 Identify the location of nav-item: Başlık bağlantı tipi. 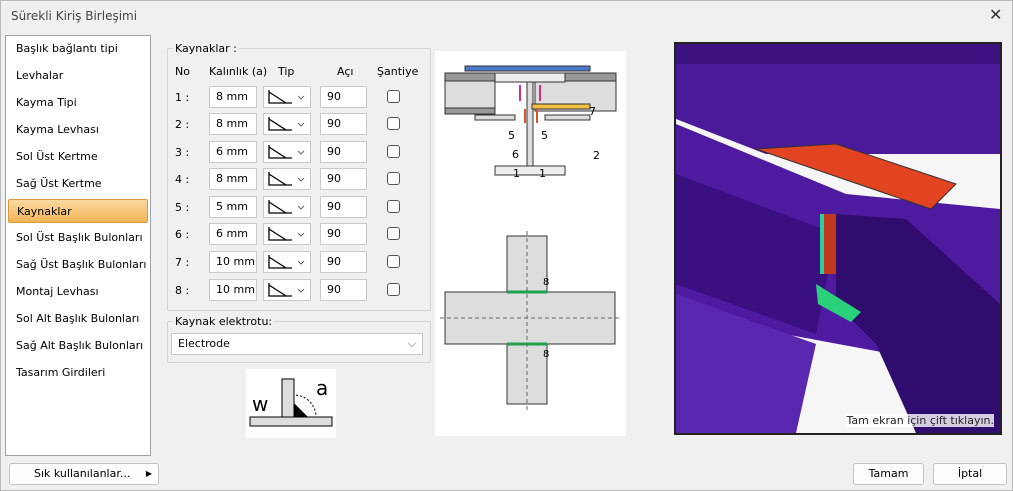
(78, 49).